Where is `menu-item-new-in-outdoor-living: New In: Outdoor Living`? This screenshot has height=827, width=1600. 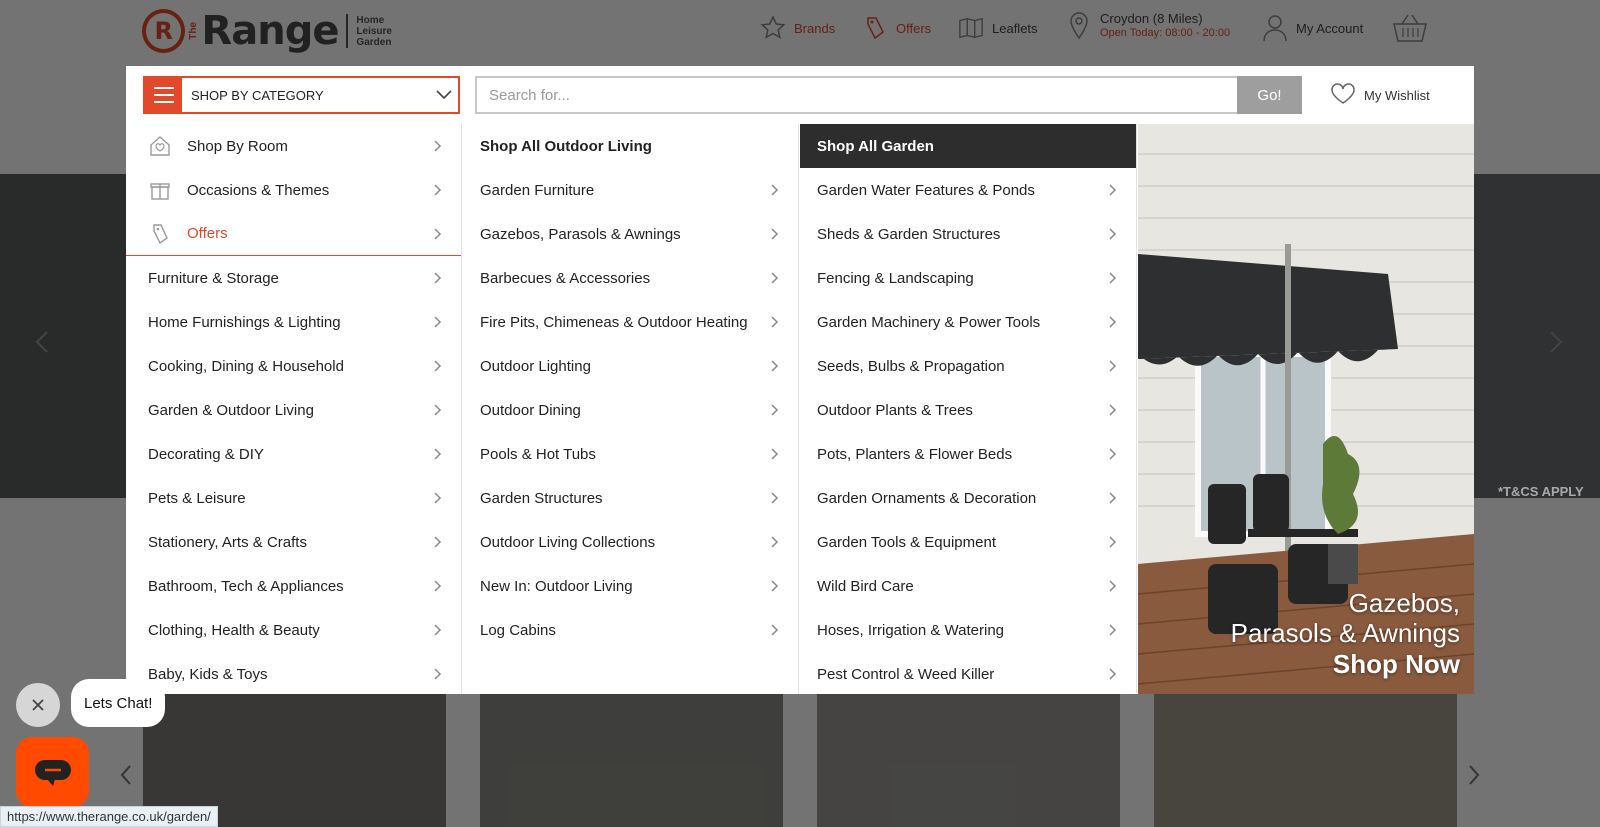
menu-item-new-in-outdoor-living: New In: Outdoor Living is located at coordinates (630, 586).